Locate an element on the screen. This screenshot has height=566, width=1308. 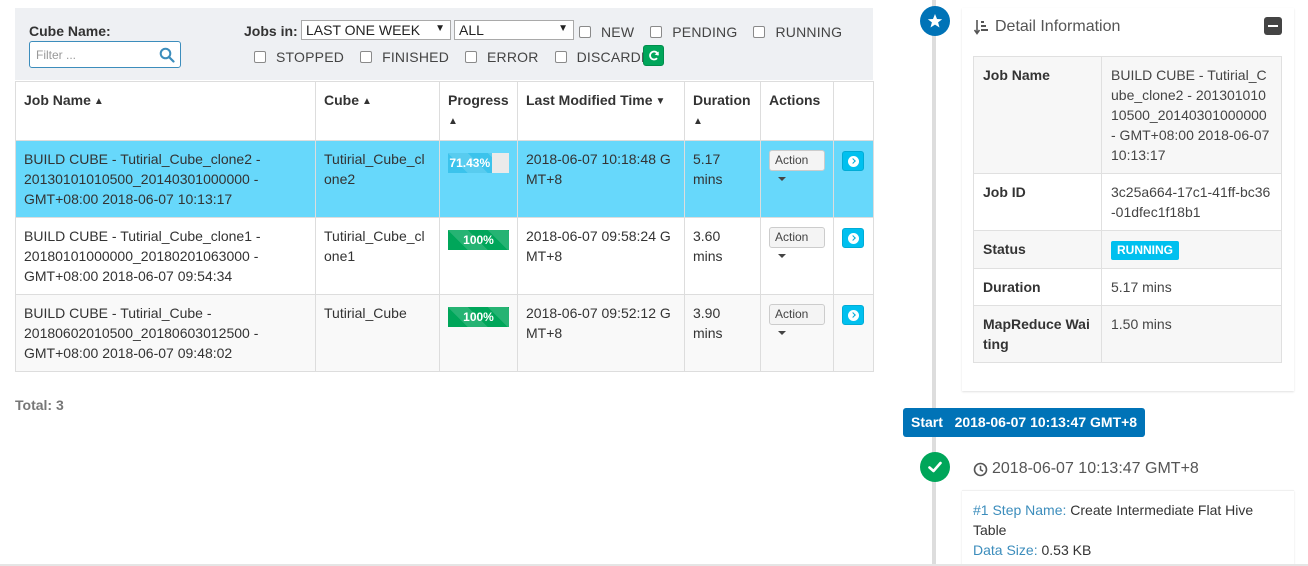
detail-row-mapreduce-waiting: MapReduce Waiting 1.50 mins is located at coordinates (1127, 334).